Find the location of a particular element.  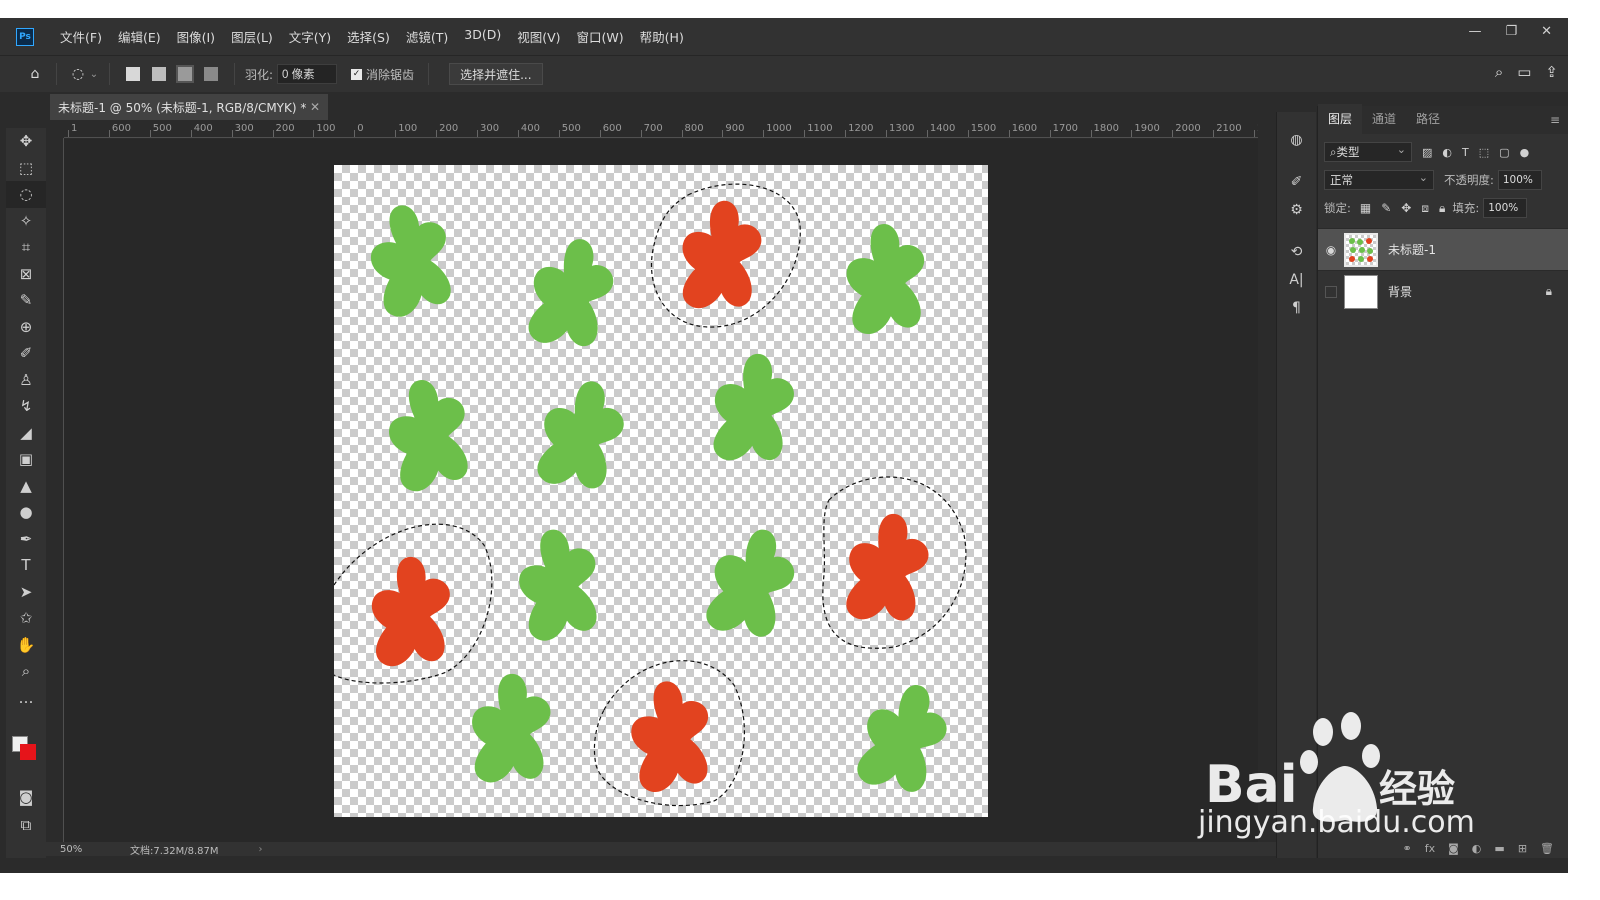

chevron-down-icon: ⌄ is located at coordinates (94, 74).